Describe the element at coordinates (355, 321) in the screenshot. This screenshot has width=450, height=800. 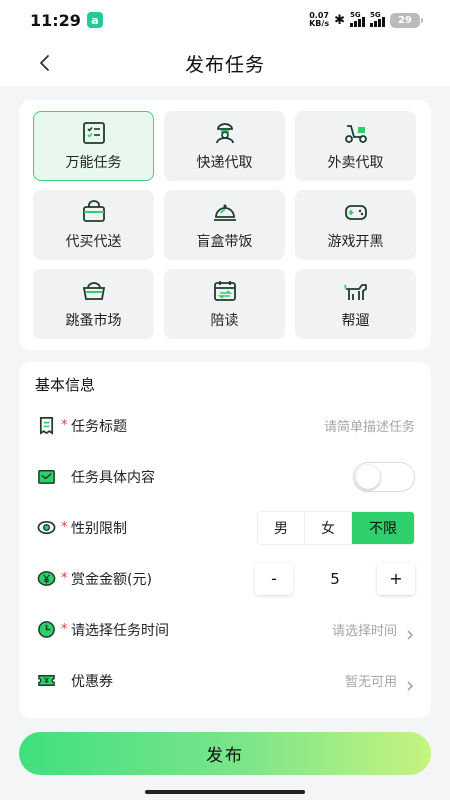
I see `category-label: 帮遛` at that location.